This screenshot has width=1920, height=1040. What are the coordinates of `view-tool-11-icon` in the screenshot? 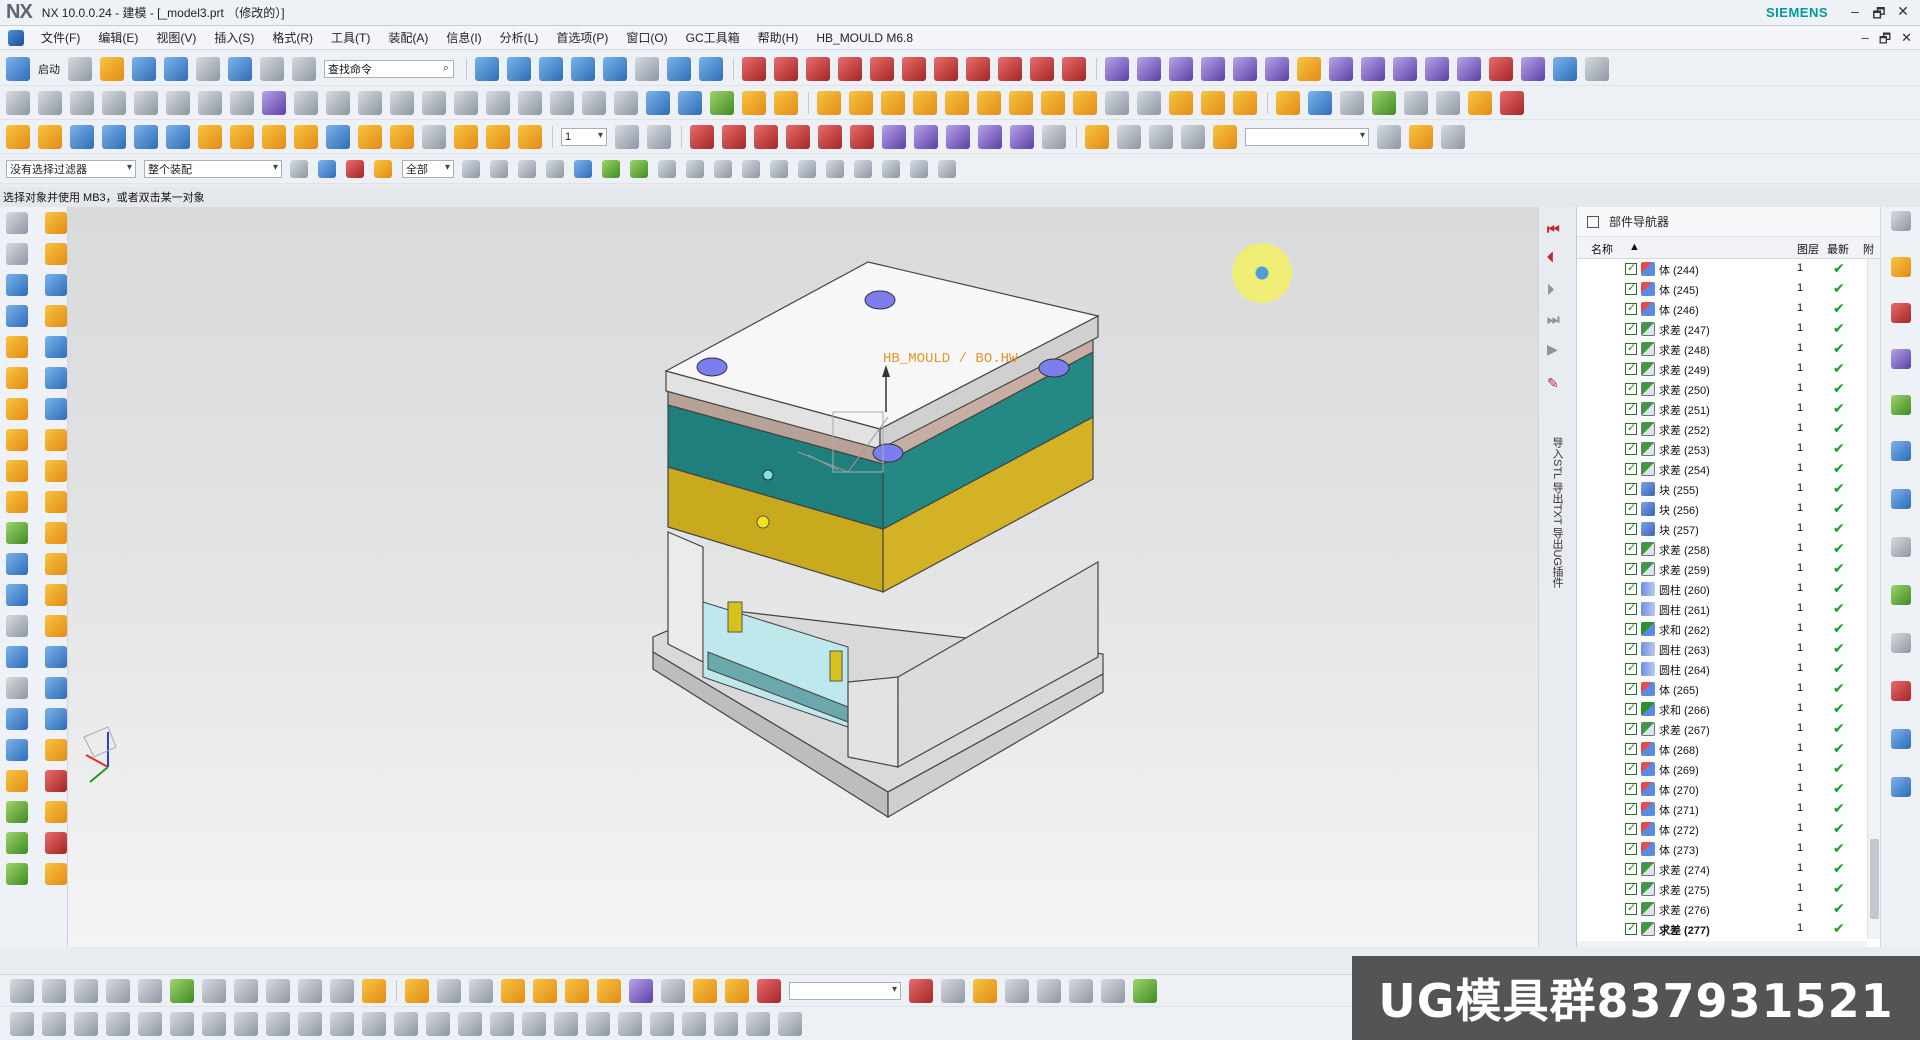 It's located at (705, 990).